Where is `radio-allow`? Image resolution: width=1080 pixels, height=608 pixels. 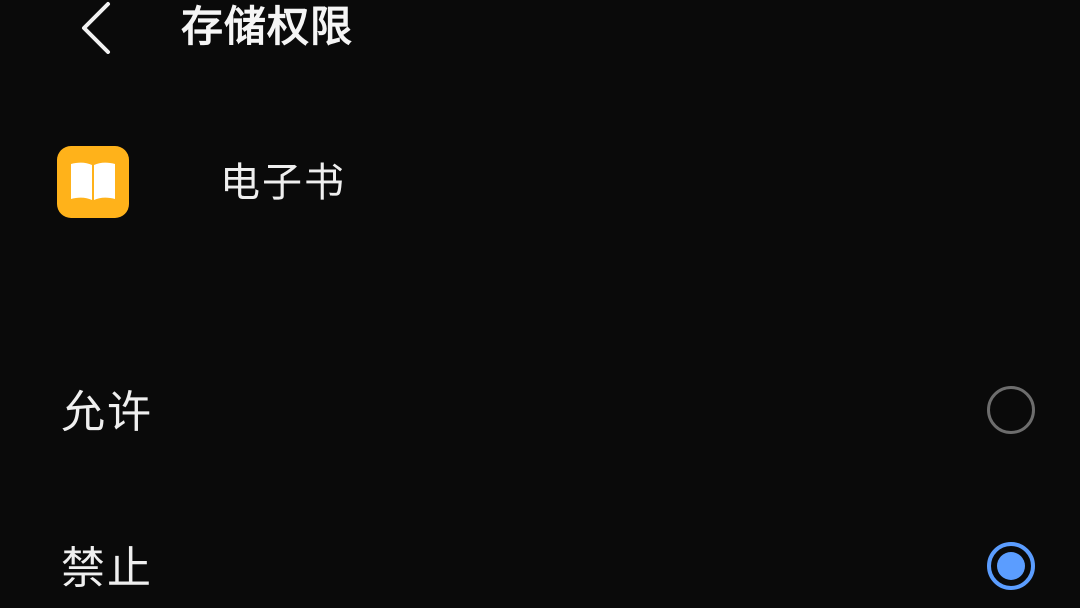
radio-allow is located at coordinates (1011, 410).